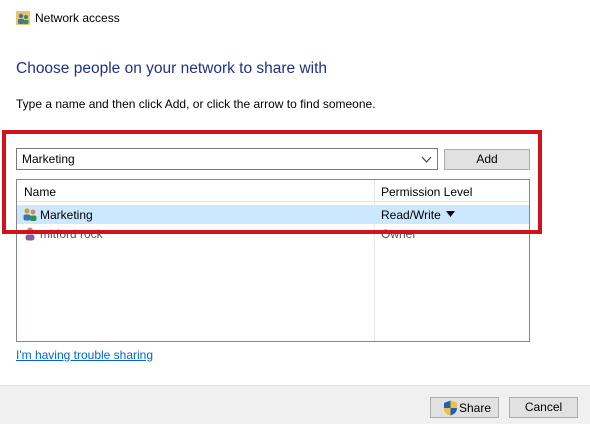 This screenshot has height=424, width=590. What do you see at coordinates (273, 191) in the screenshot?
I see `list-header: Name Permission Level` at bounding box center [273, 191].